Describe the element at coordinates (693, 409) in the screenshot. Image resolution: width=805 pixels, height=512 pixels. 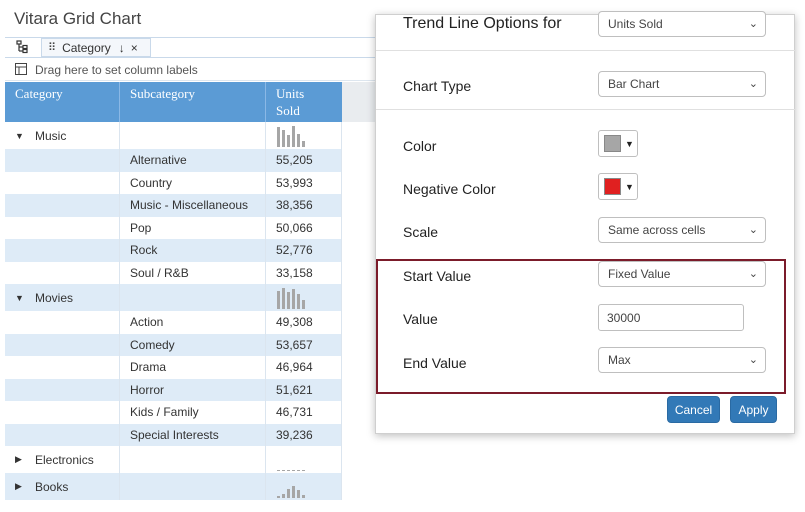
I see `cancel-button: Cancel` at that location.